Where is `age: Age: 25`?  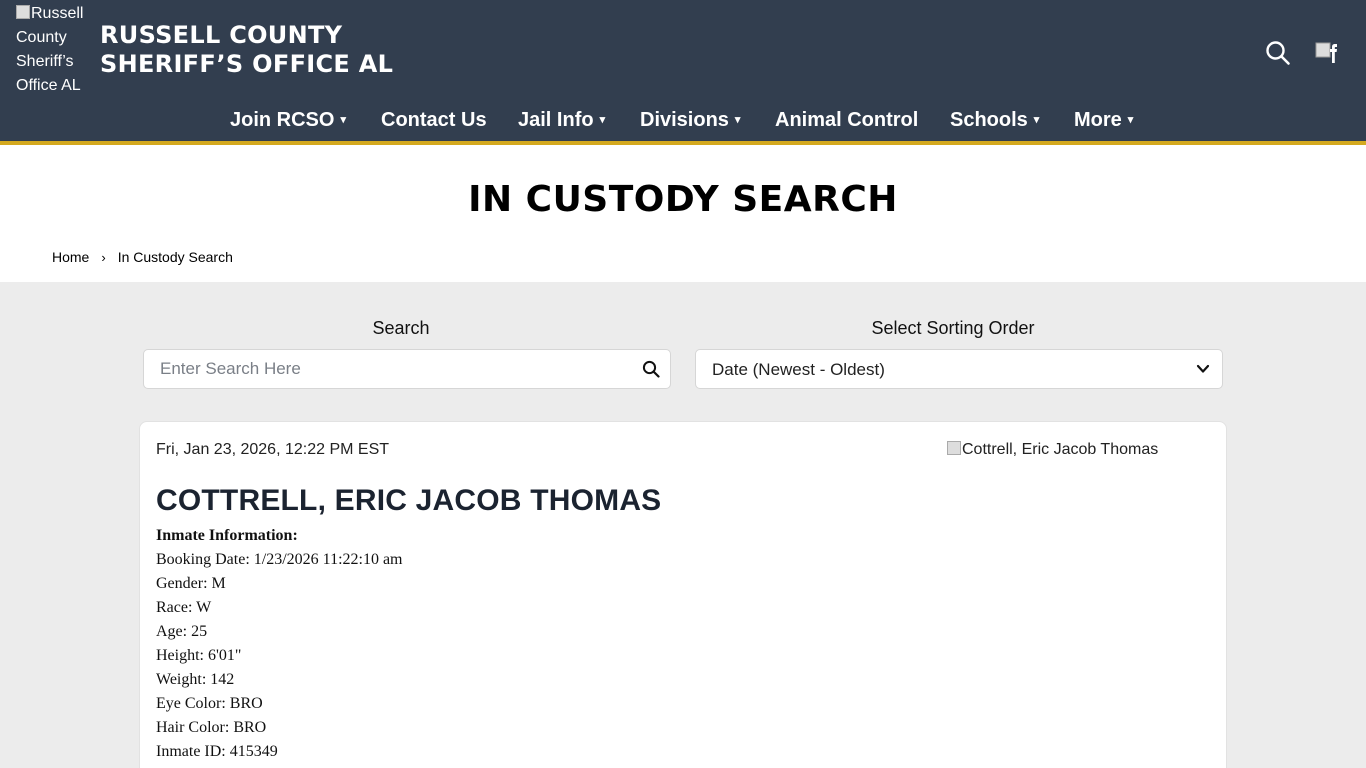
age: Age: 25 is located at coordinates (182, 631).